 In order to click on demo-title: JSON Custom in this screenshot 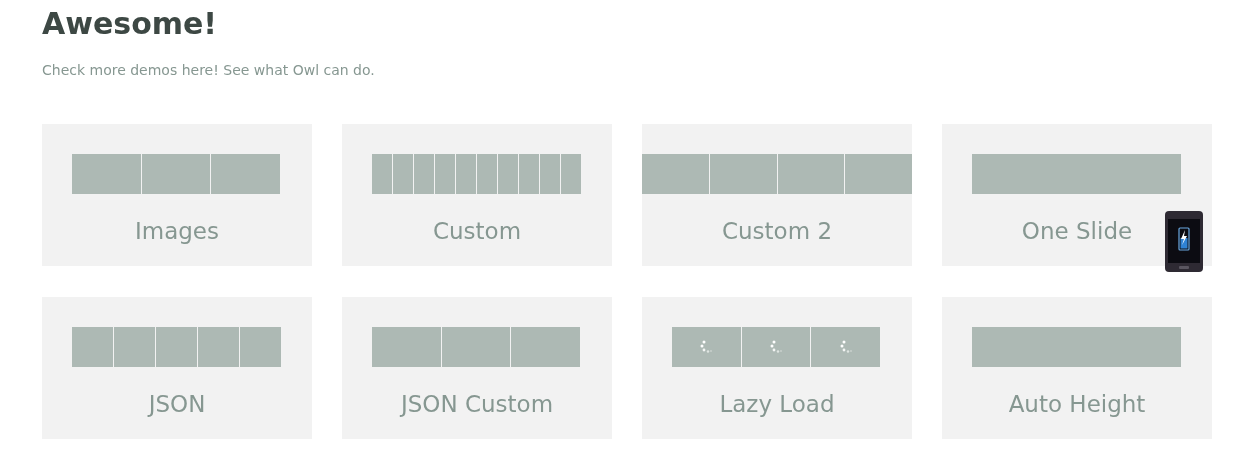, I will do `click(477, 404)`.